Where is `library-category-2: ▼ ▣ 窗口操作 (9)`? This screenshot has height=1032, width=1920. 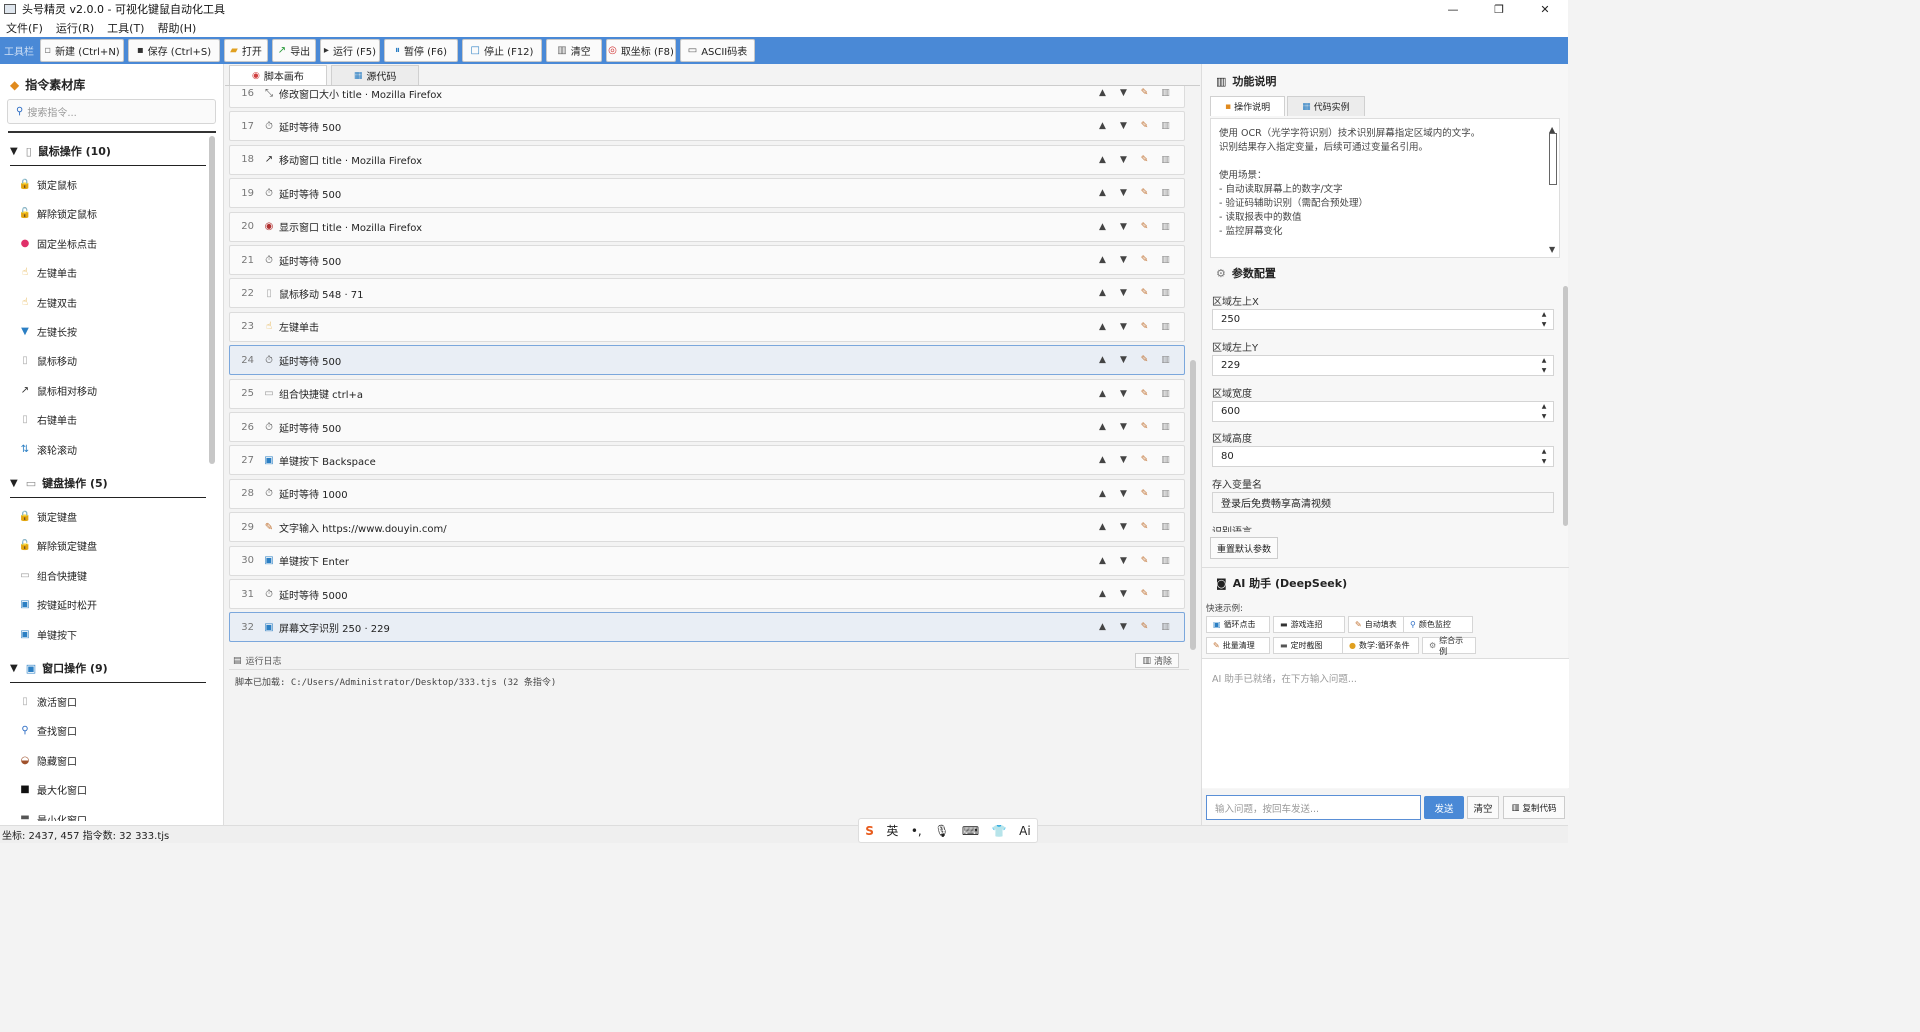
library-category-2: ▼ ▣ 窗口操作 (9) is located at coordinates (108, 671).